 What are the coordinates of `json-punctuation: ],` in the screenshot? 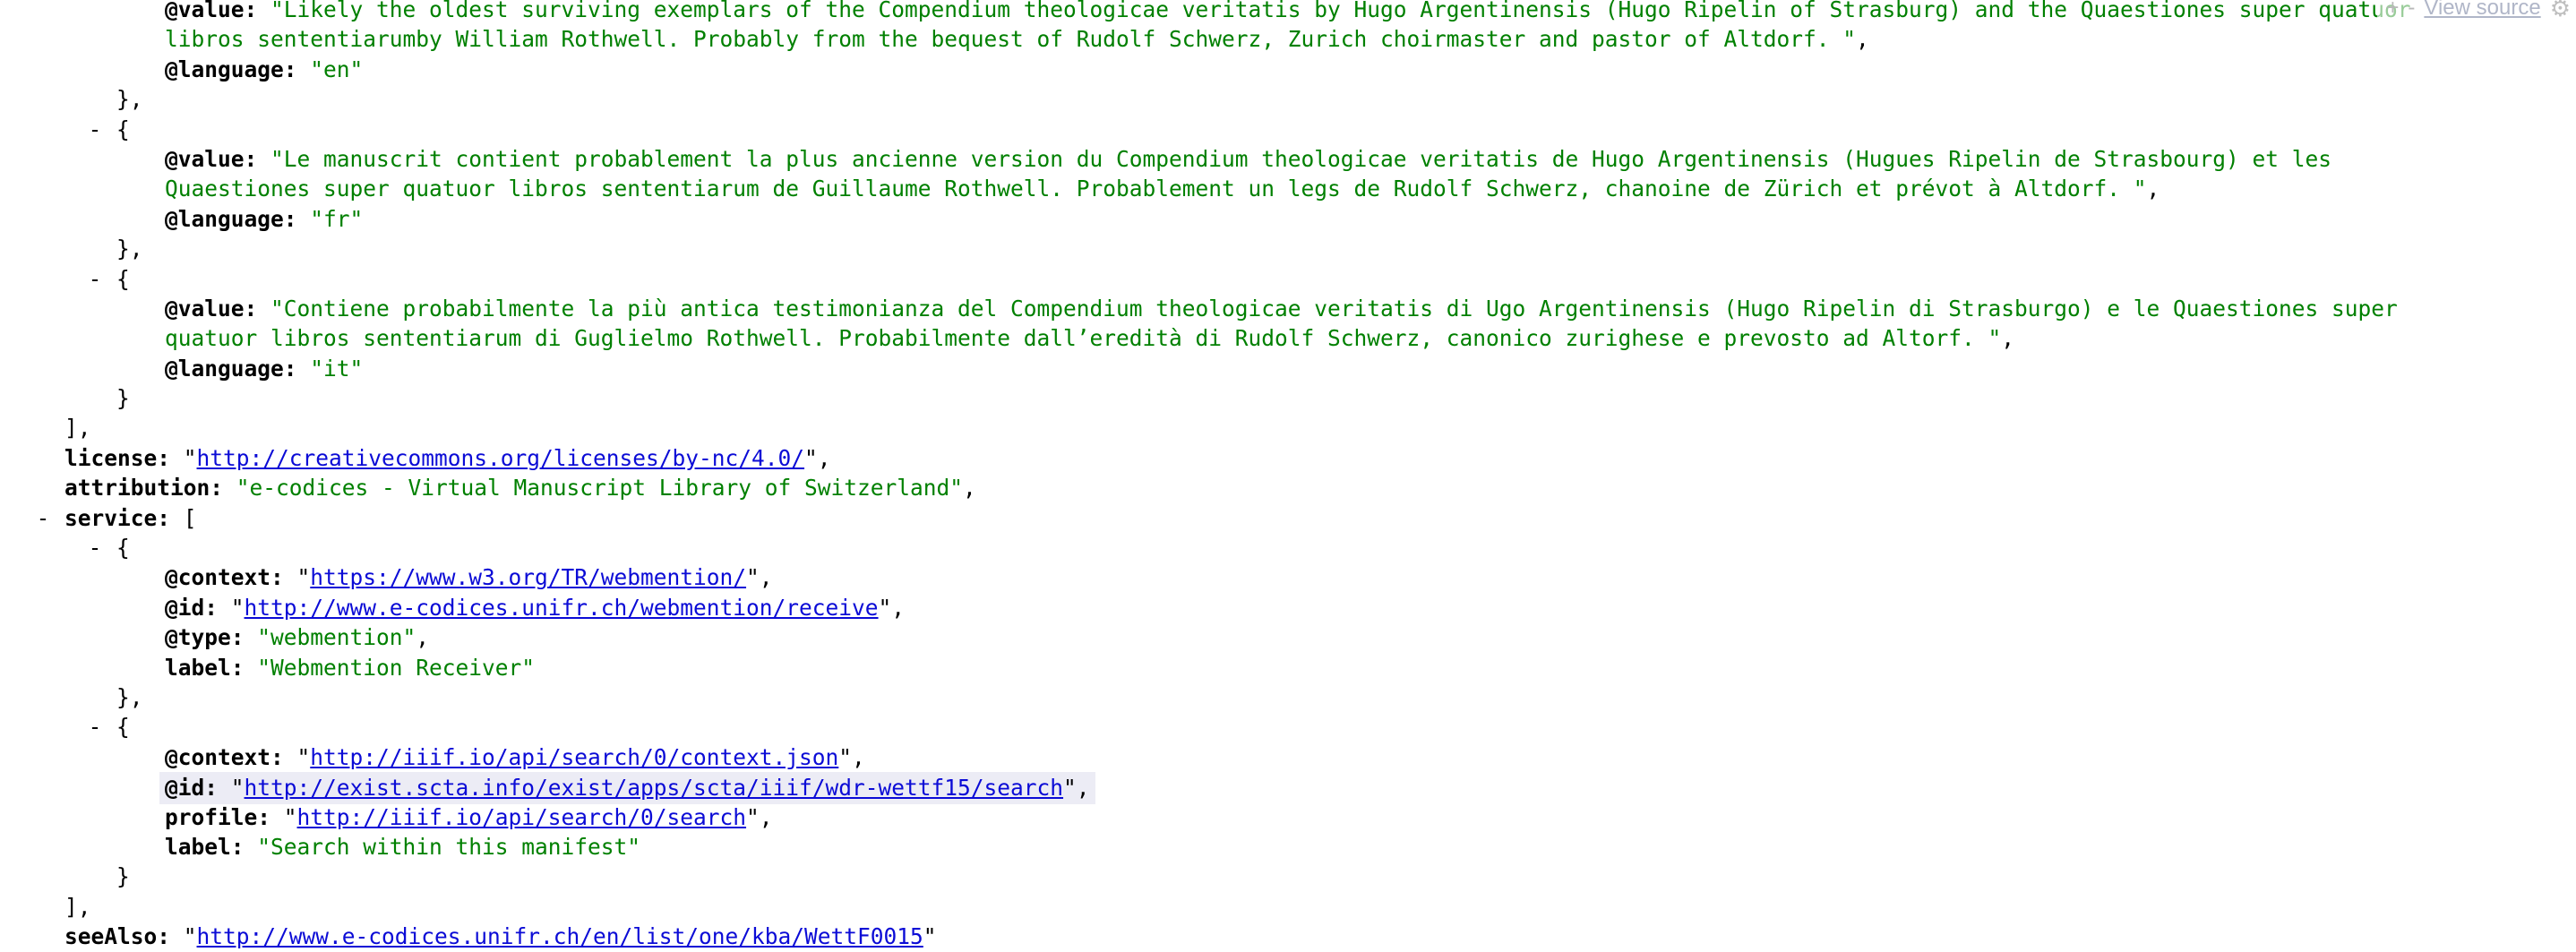 It's located at (77, 906).